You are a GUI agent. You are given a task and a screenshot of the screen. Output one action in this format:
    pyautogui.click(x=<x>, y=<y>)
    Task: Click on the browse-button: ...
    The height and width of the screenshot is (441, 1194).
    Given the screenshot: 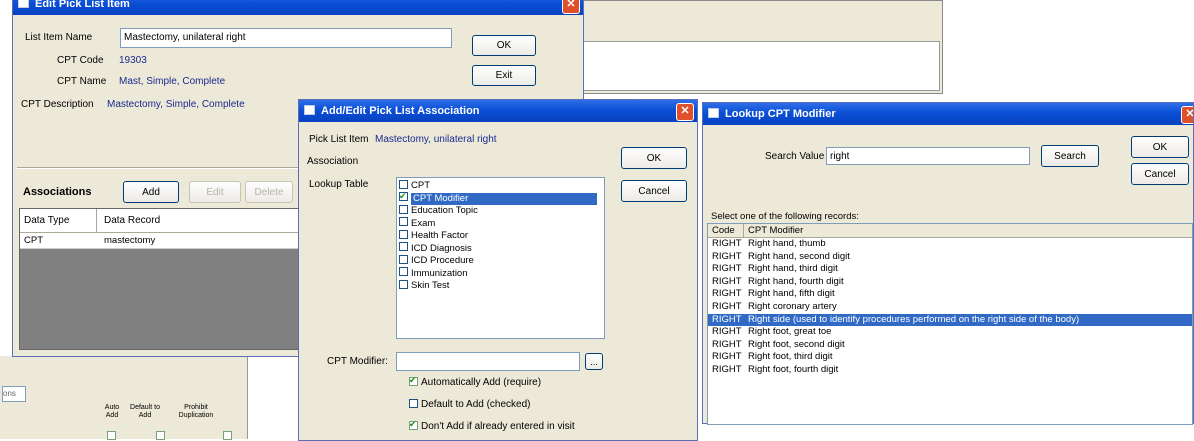 What is the action you would take?
    pyautogui.click(x=594, y=361)
    